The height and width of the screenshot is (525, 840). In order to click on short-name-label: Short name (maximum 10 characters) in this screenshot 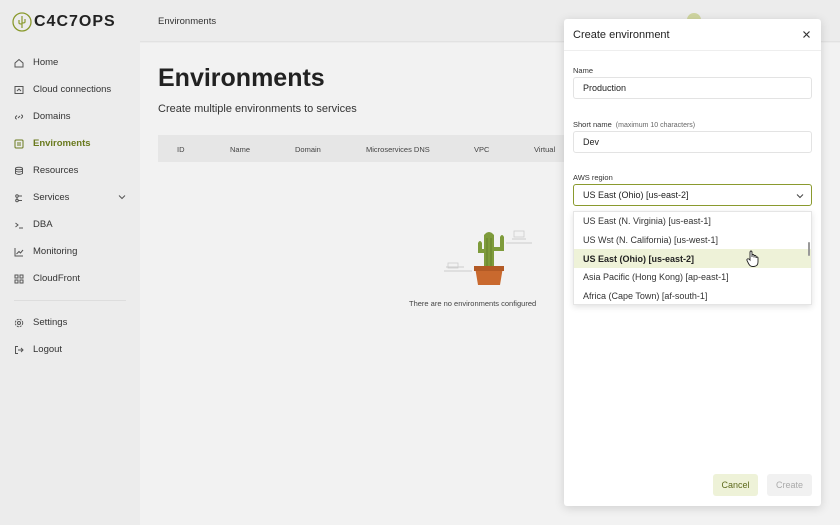, I will do `click(634, 124)`.